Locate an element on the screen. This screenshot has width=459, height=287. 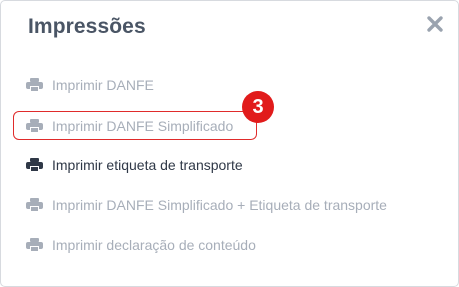
step-number-badge: 3 is located at coordinates (258, 107).